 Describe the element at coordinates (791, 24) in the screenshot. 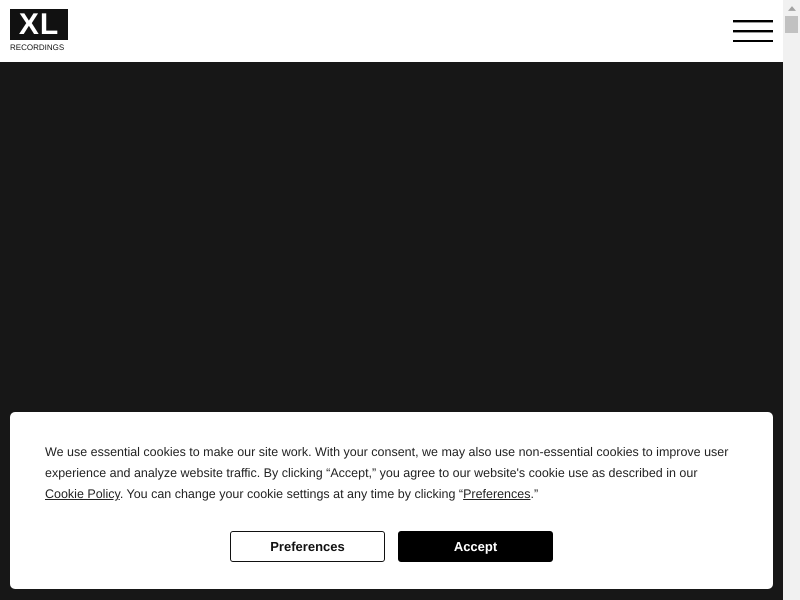

I see `scrollbar-thumb` at that location.